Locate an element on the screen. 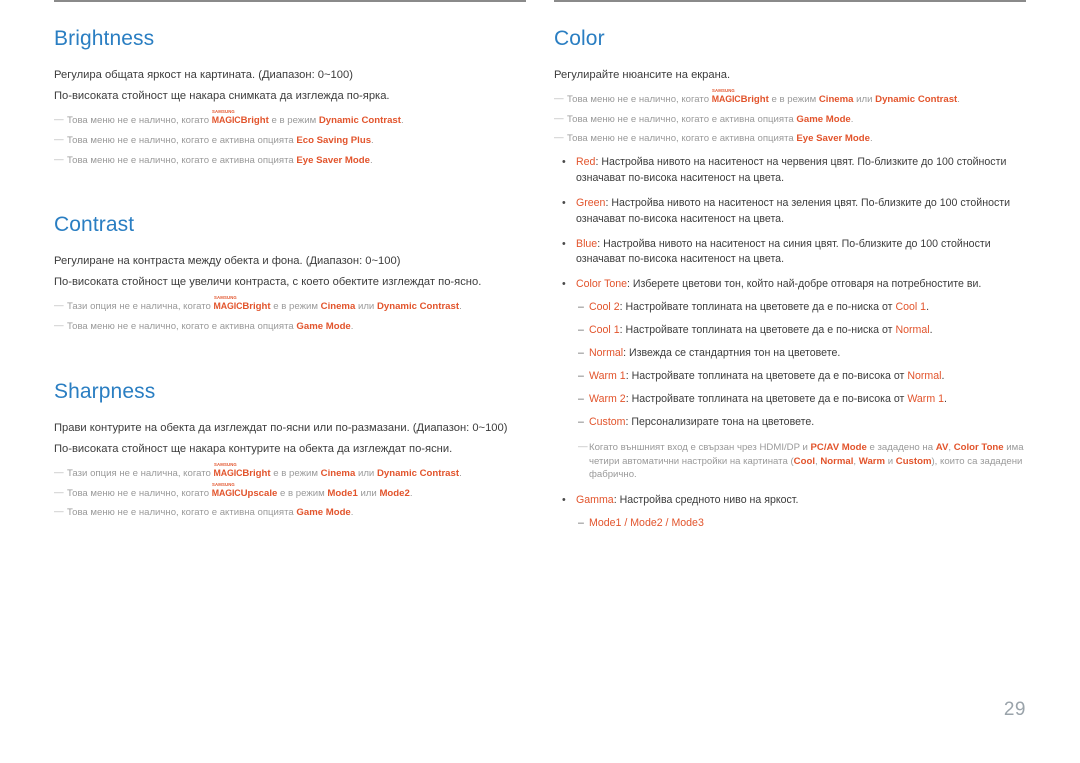 The image size is (1080, 763). page-title-sharpness: Sharpness is located at coordinates (105, 391).